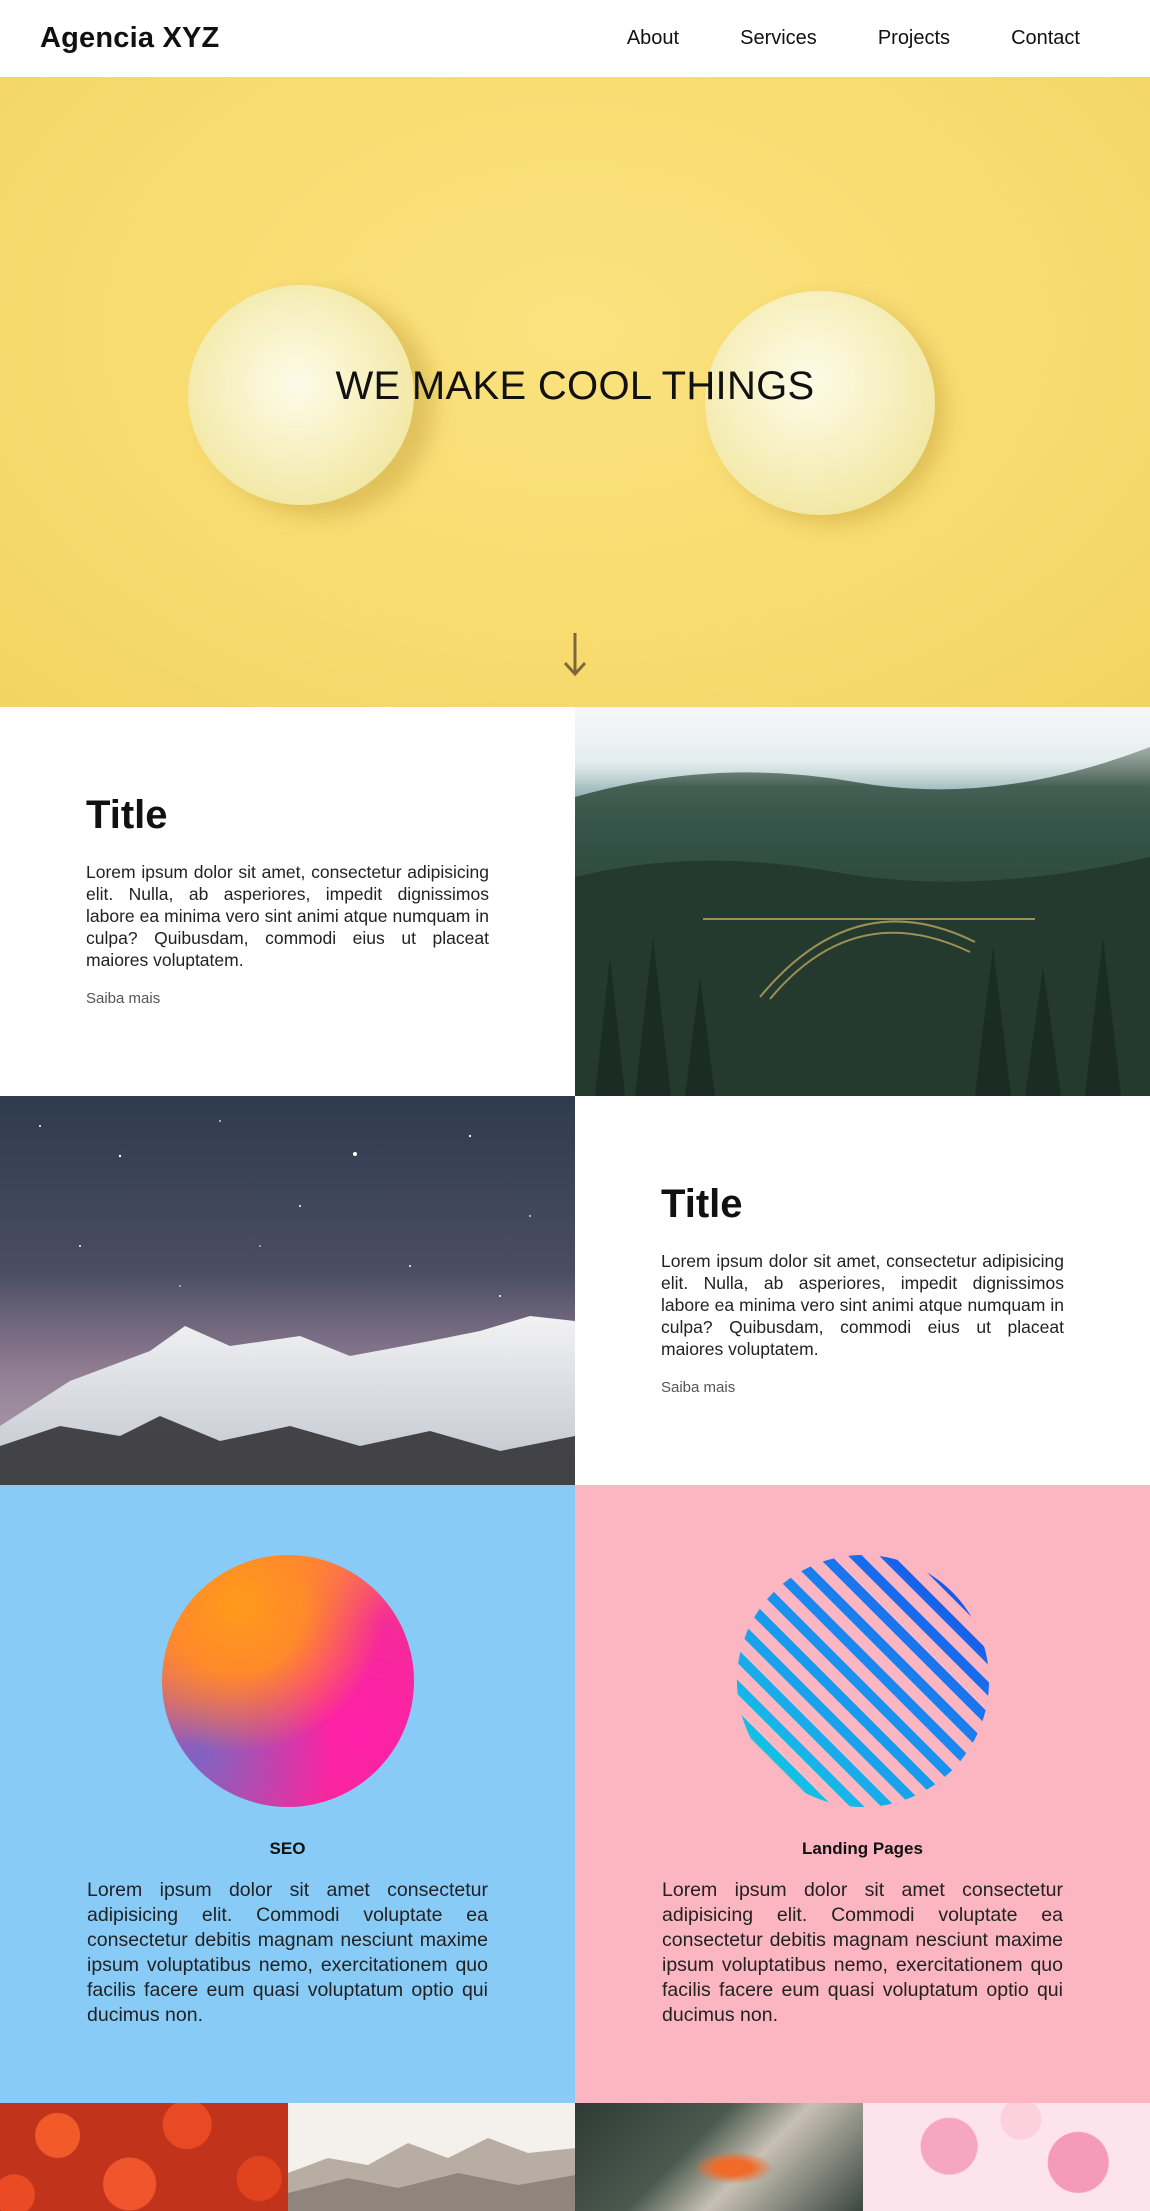 This screenshot has width=1150, height=2211. Describe the element at coordinates (287, 1290) in the screenshot. I see `snowy-mountain-image` at that location.